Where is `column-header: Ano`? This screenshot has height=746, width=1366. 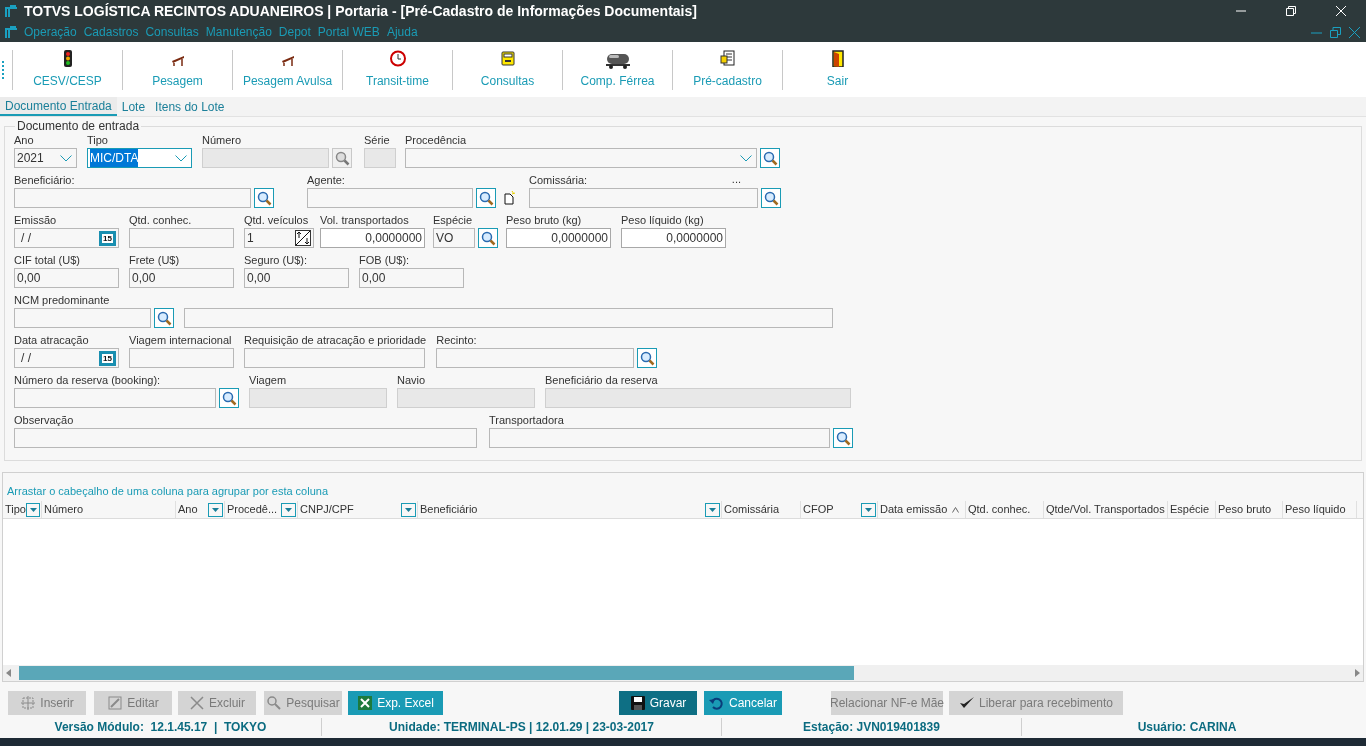 column-header: Ano is located at coordinates (200, 509).